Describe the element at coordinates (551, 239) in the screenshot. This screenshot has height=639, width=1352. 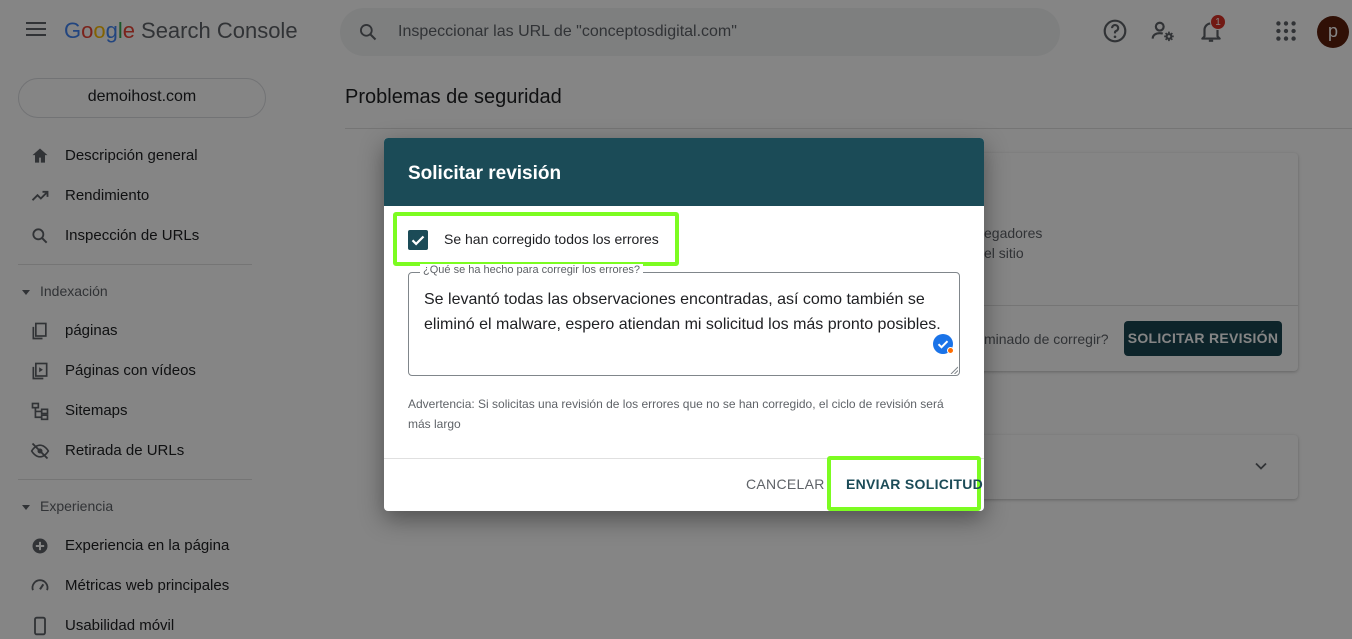
I see `errors-fixed-label: Se han corregido todos los errores` at that location.